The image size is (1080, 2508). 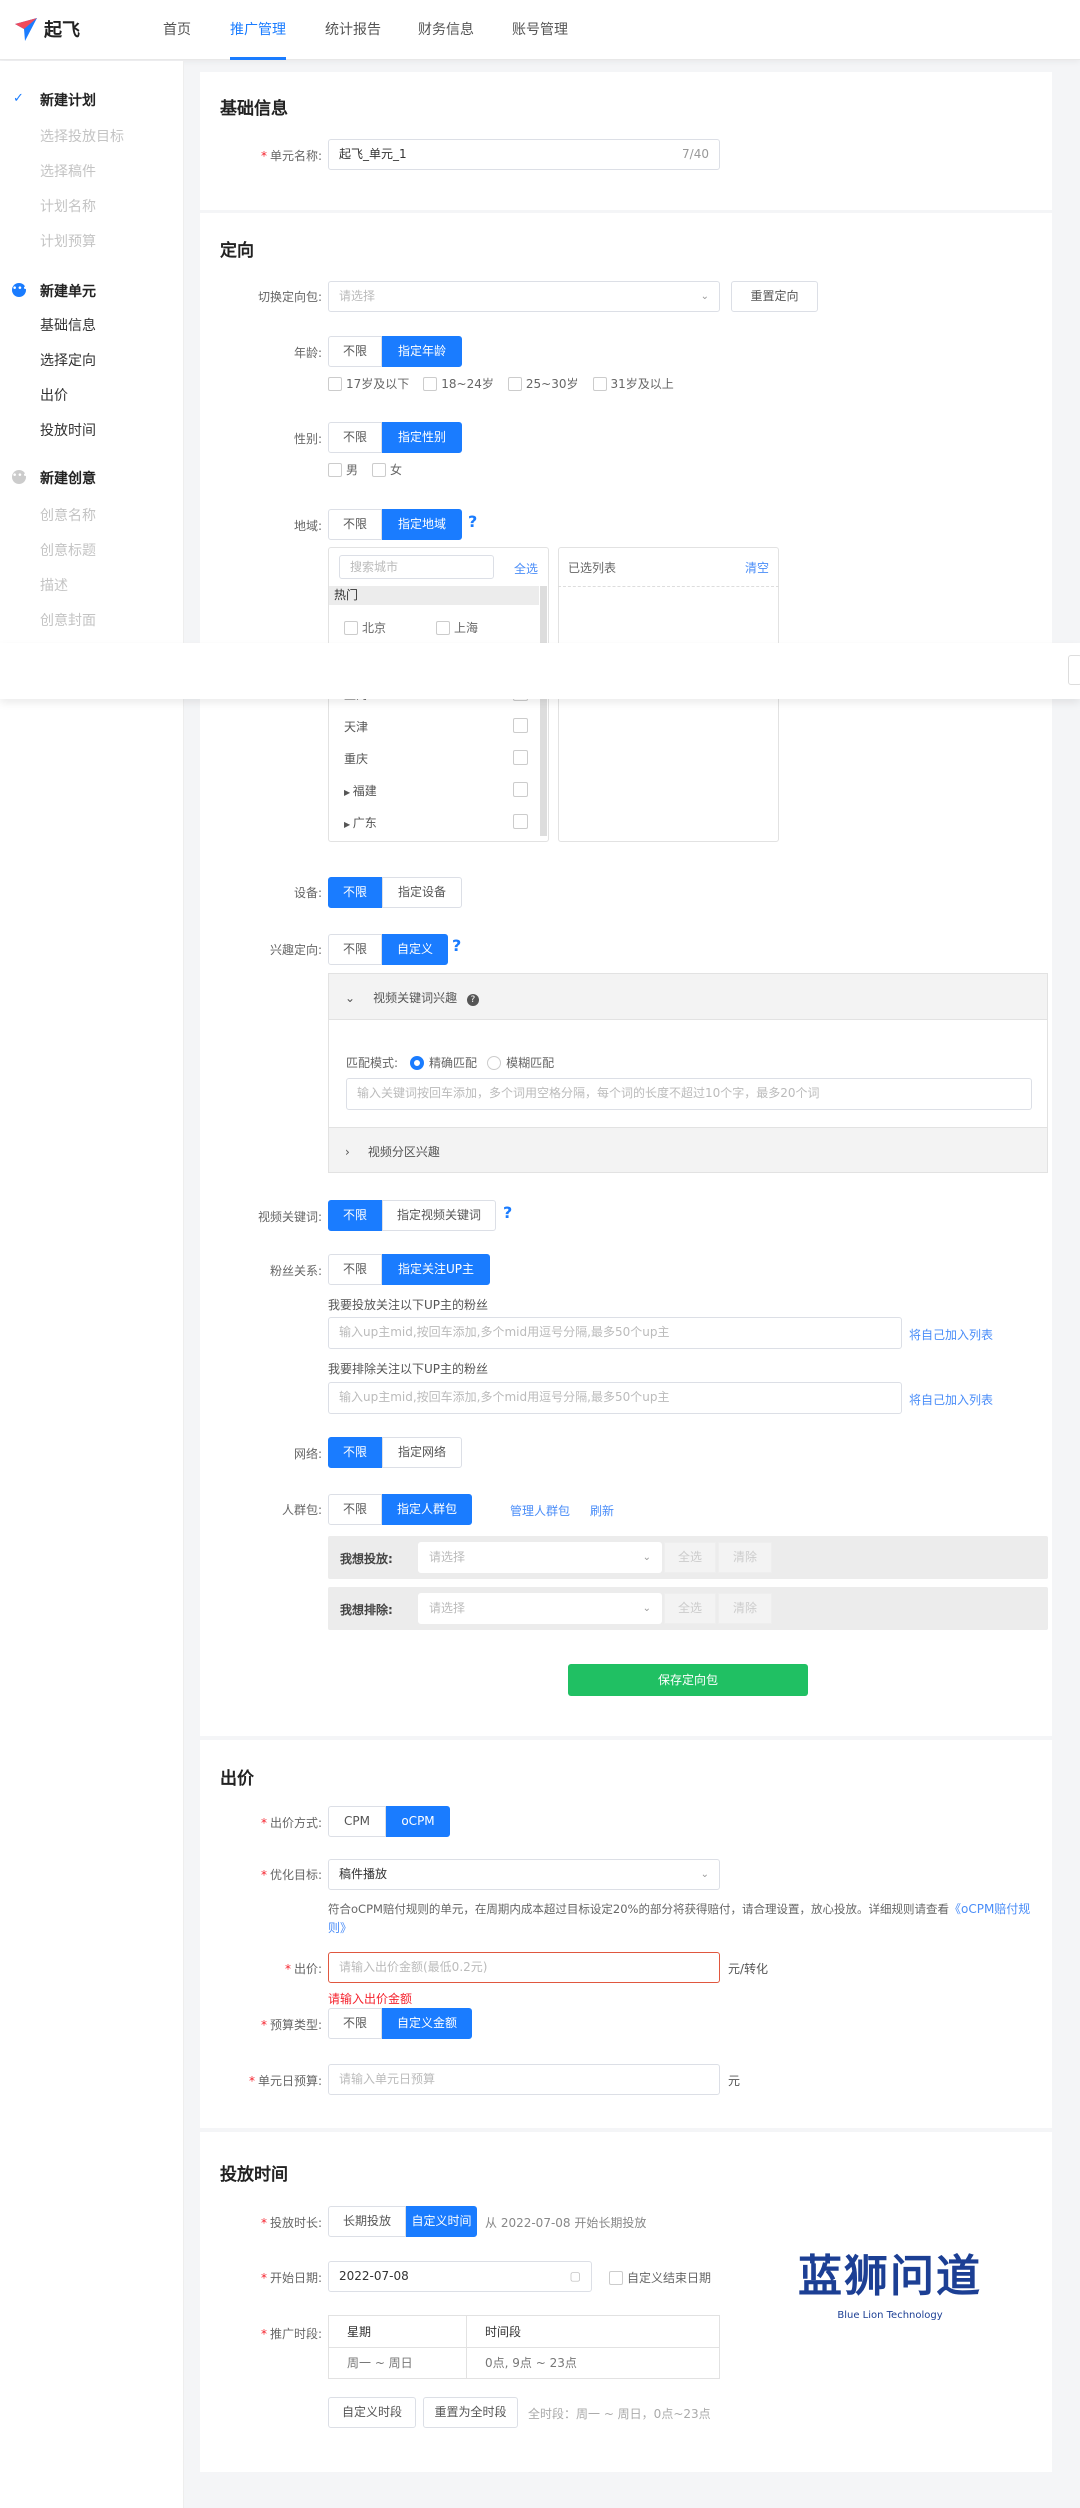 What do you see at coordinates (688, 1680) in the screenshot?
I see `save-package-button: 保存定向包` at bounding box center [688, 1680].